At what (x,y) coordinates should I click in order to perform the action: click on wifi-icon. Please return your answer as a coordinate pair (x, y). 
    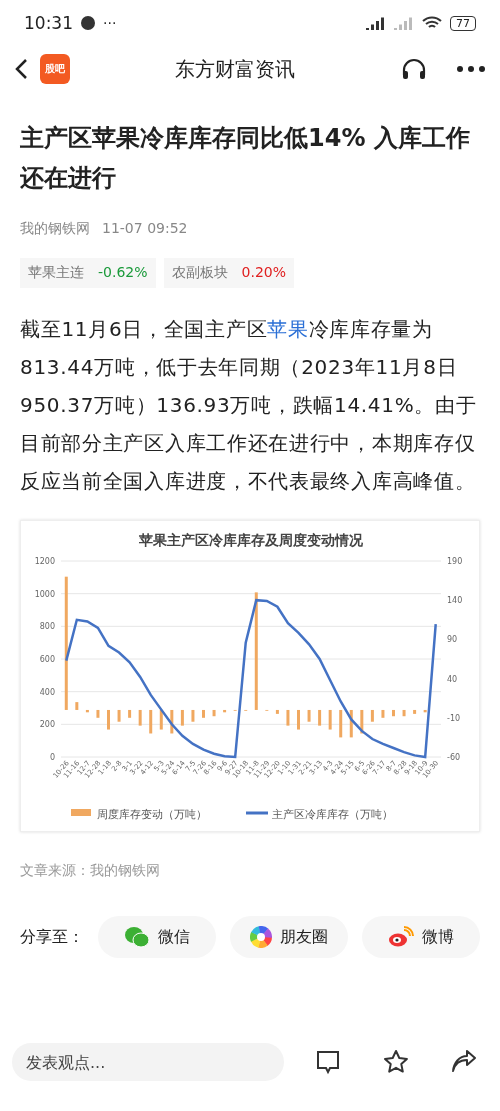
    Looking at the image, I should click on (432, 23).